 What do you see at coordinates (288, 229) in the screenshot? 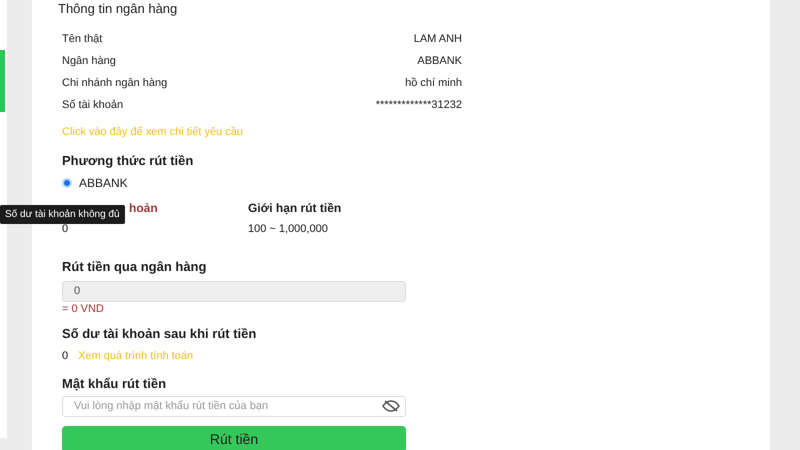
I see `limit-value: 100 ~ 1,000,000` at bounding box center [288, 229].